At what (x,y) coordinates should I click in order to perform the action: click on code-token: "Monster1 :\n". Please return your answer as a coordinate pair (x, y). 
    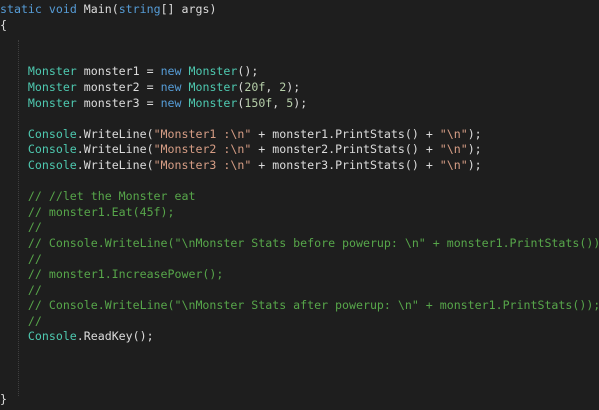
    Looking at the image, I should click on (202, 133).